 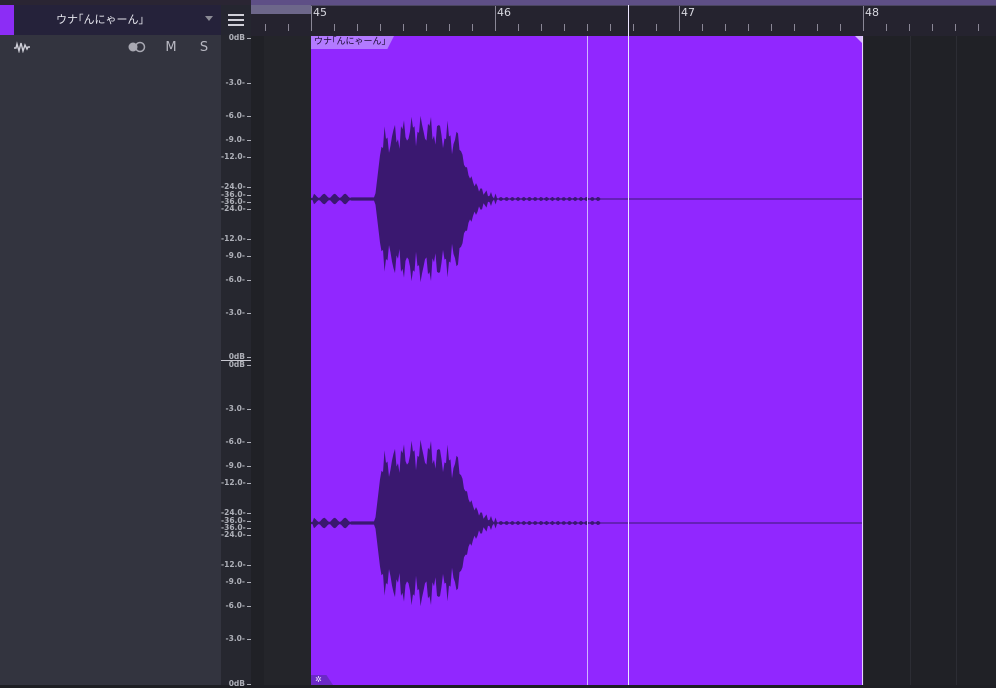 I want to click on clip-end-line, so click(x=862, y=360).